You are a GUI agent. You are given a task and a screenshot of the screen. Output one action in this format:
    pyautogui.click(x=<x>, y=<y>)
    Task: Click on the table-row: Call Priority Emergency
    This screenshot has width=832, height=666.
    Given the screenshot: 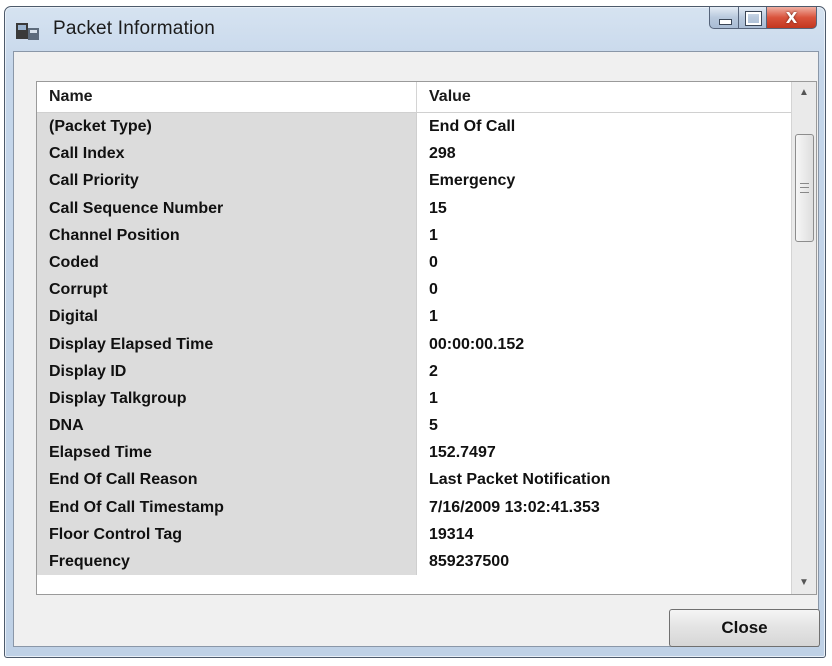 What is the action you would take?
    pyautogui.click(x=414, y=181)
    